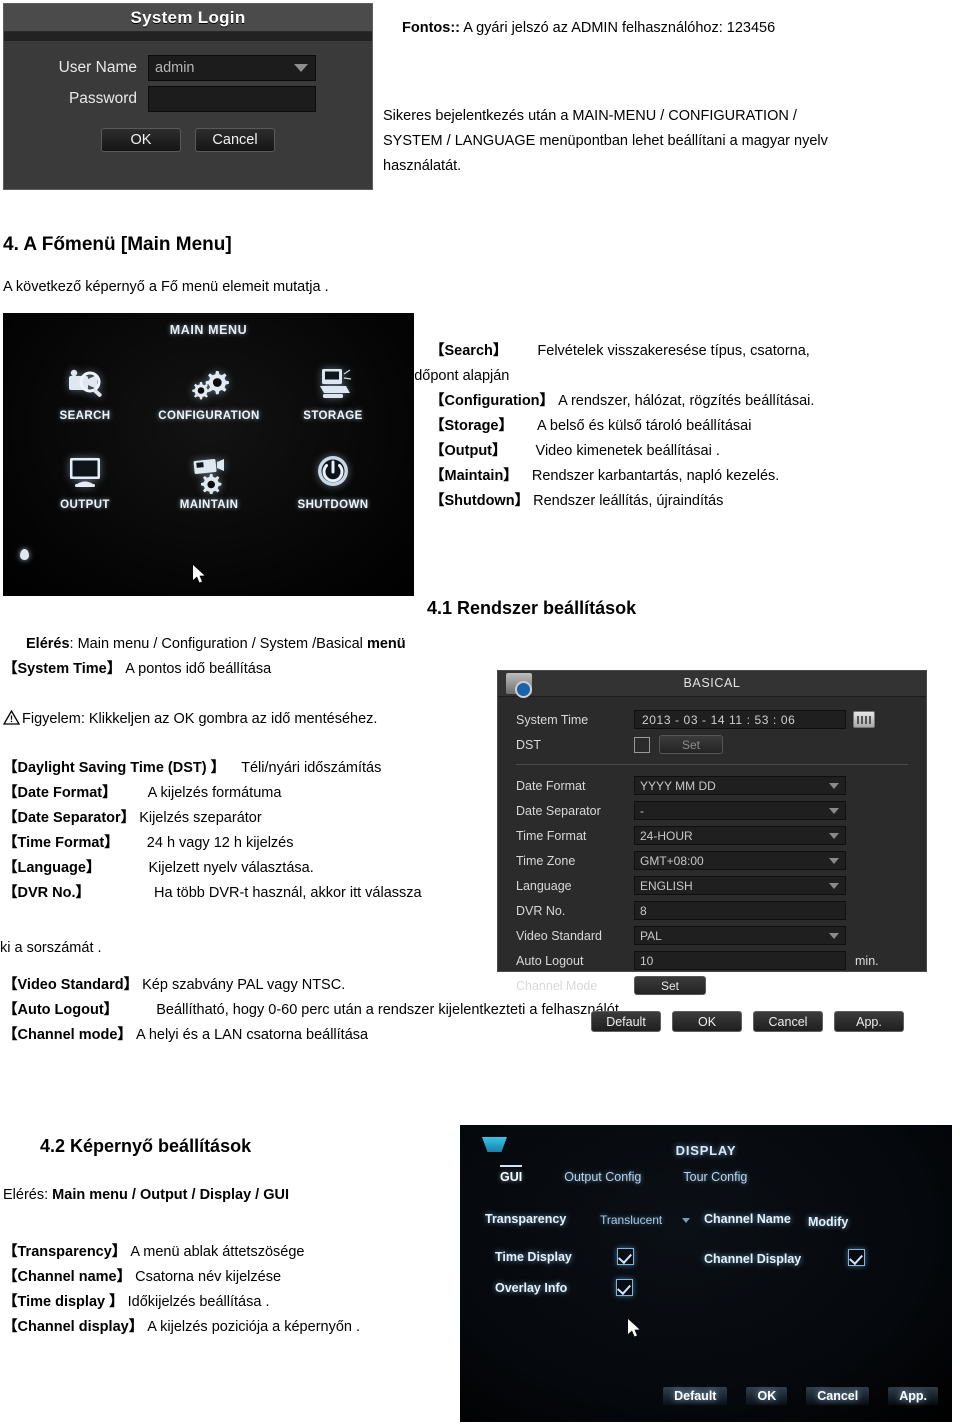 This screenshot has height=1424, width=960. I want to click on basical-row-auto-logout: Auto Logout 10 min., so click(712, 960).